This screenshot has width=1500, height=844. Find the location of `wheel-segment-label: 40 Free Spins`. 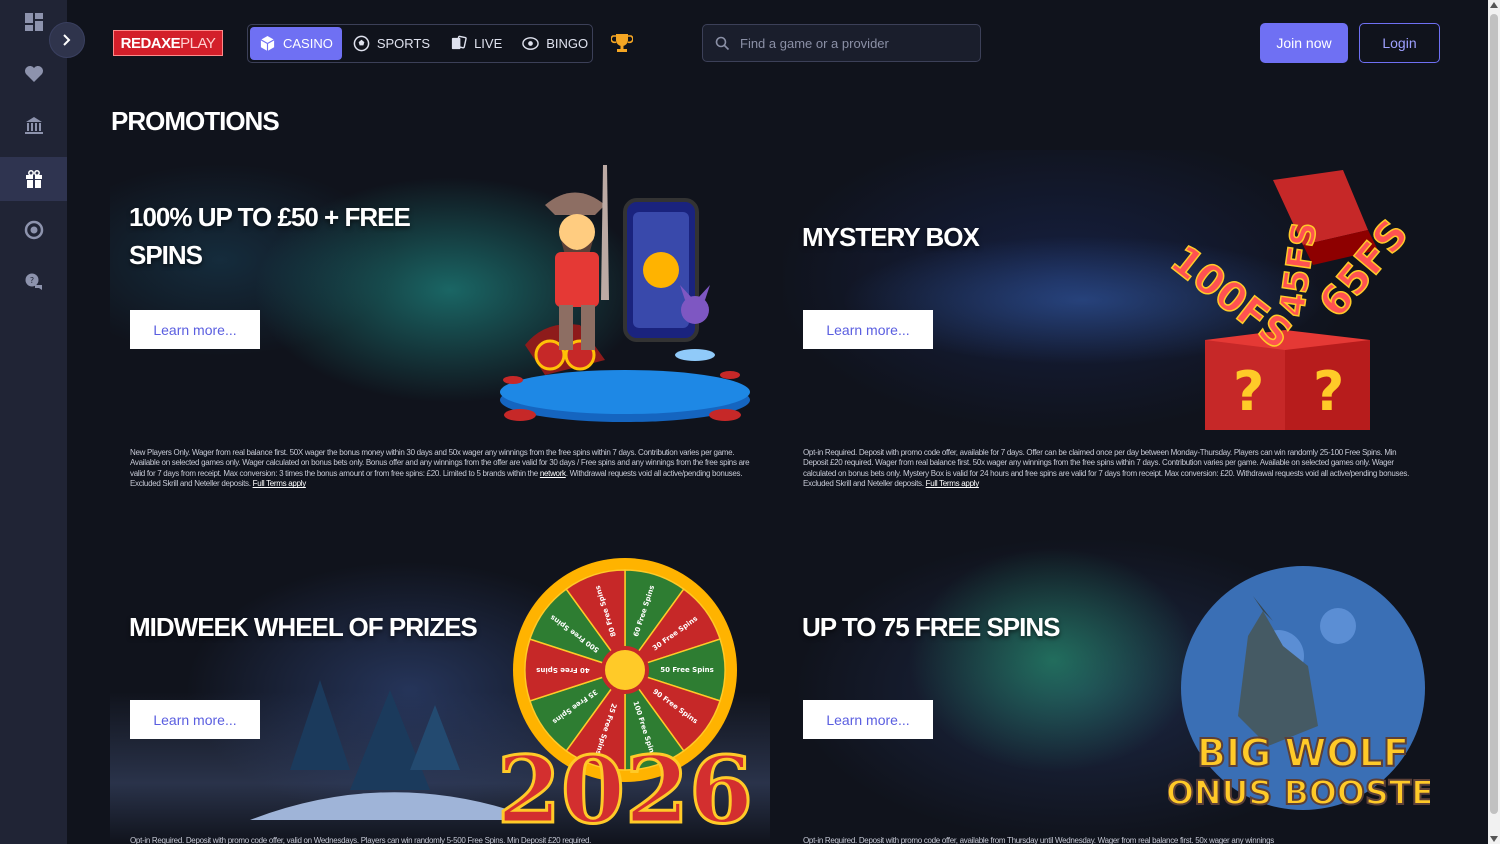

wheel-segment-label: 40 Free Spins is located at coordinates (563, 670).